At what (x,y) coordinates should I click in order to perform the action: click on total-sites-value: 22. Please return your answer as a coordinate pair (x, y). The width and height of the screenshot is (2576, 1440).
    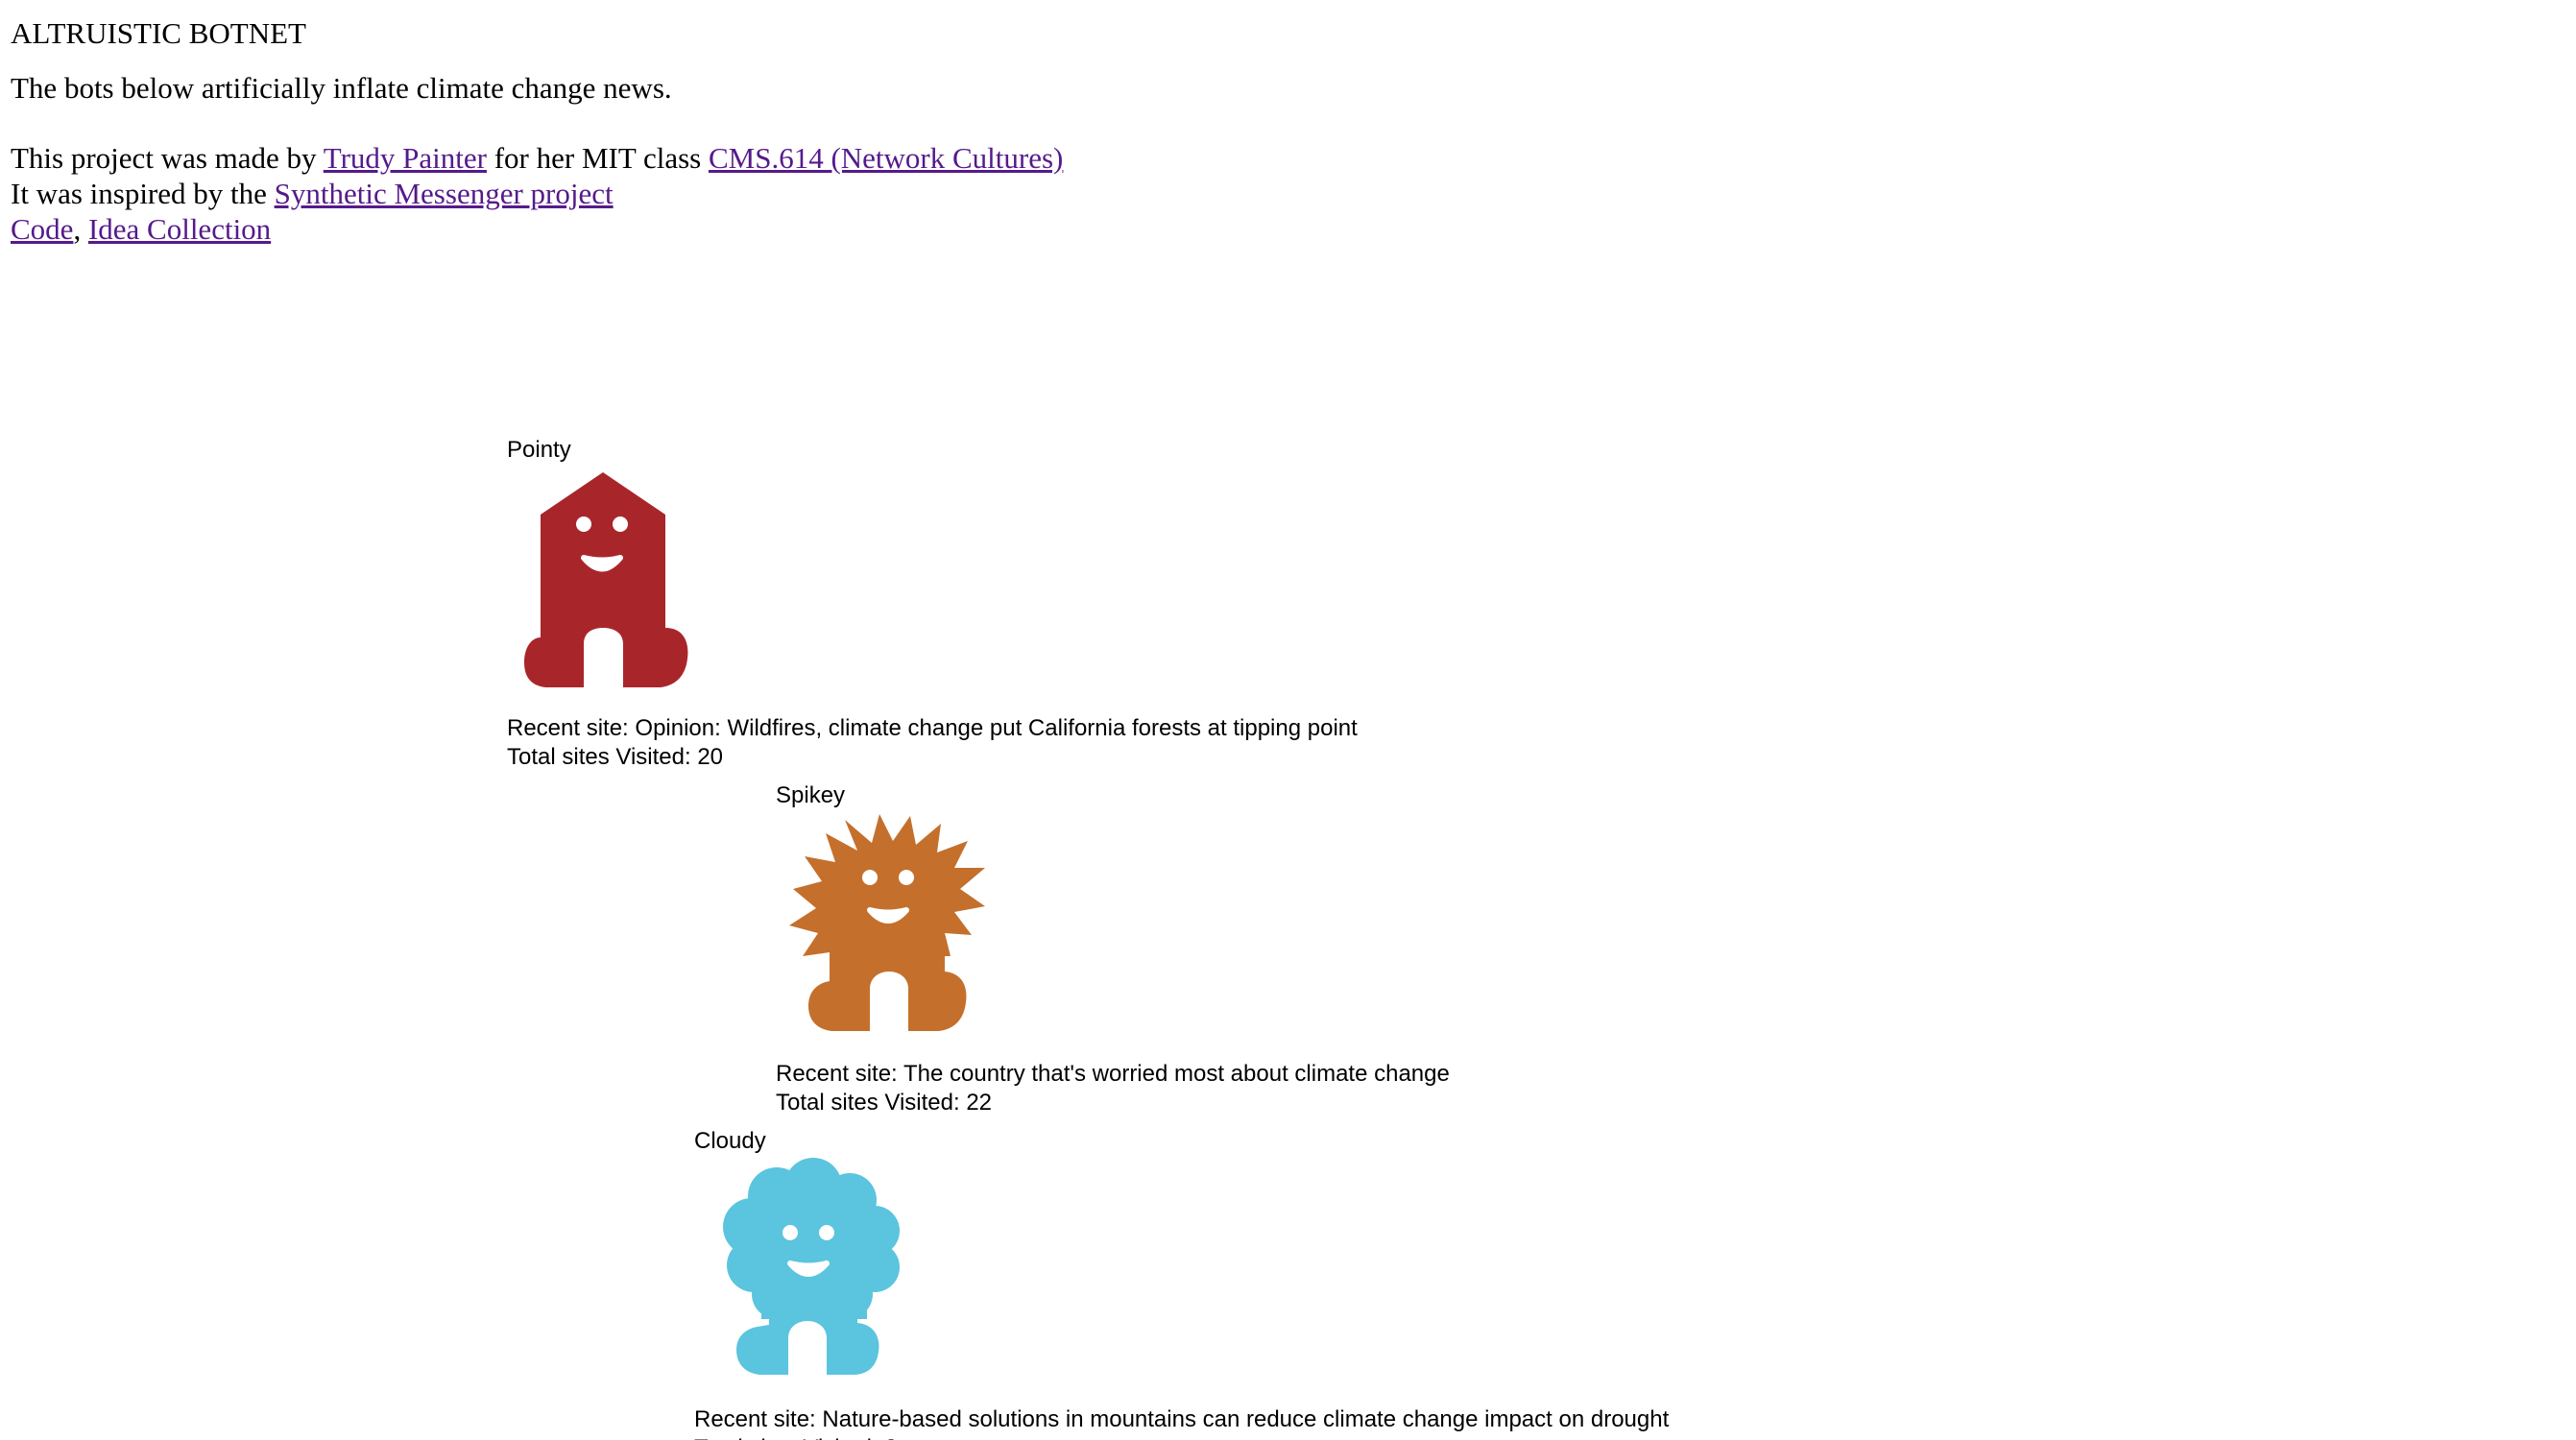
    Looking at the image, I should click on (979, 1103).